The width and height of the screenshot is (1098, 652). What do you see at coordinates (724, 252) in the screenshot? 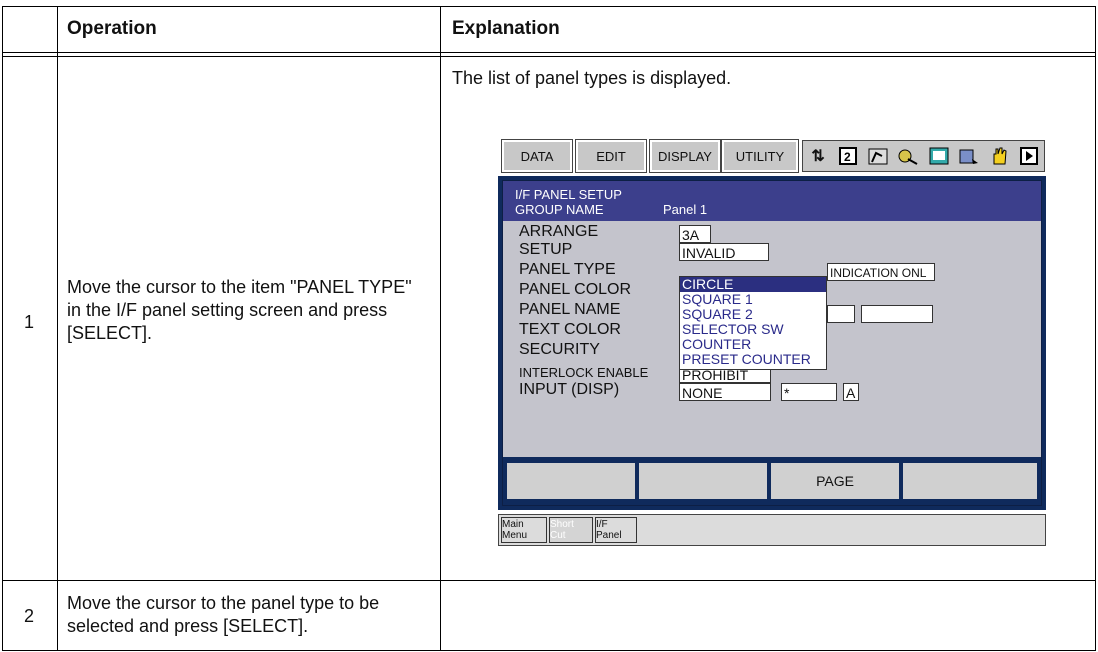
I see `setup-field: INVALID` at bounding box center [724, 252].